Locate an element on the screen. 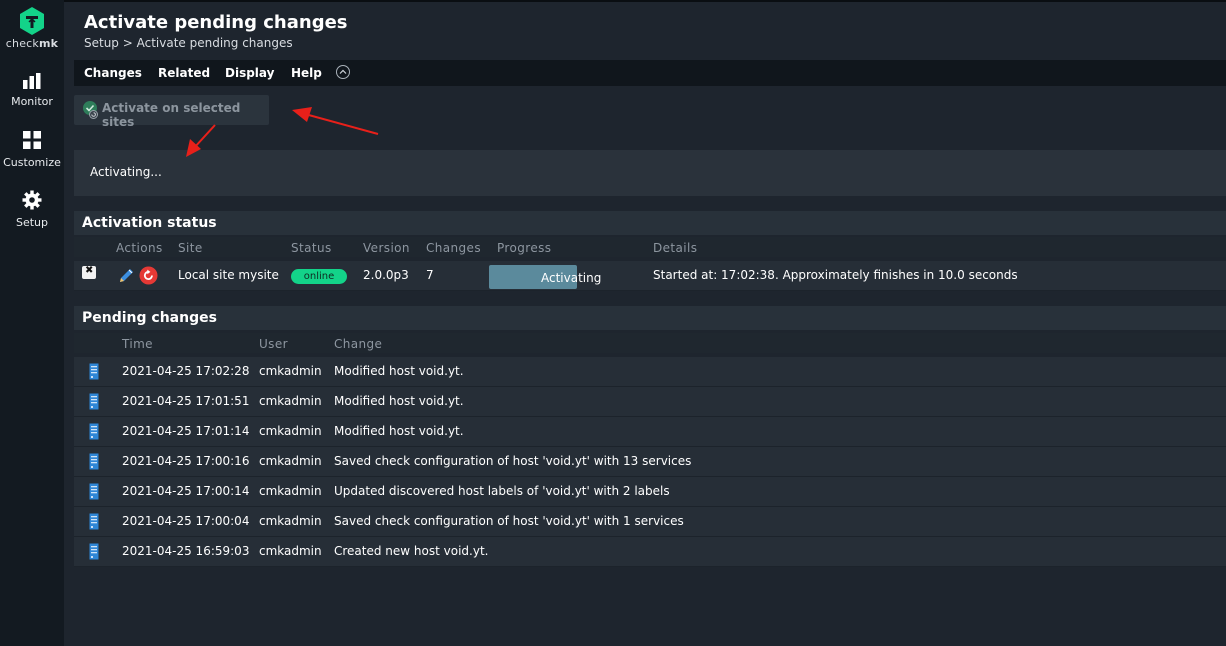 Image resolution: width=1226 pixels, height=646 pixels. col-version: Version is located at coordinates (386, 248).